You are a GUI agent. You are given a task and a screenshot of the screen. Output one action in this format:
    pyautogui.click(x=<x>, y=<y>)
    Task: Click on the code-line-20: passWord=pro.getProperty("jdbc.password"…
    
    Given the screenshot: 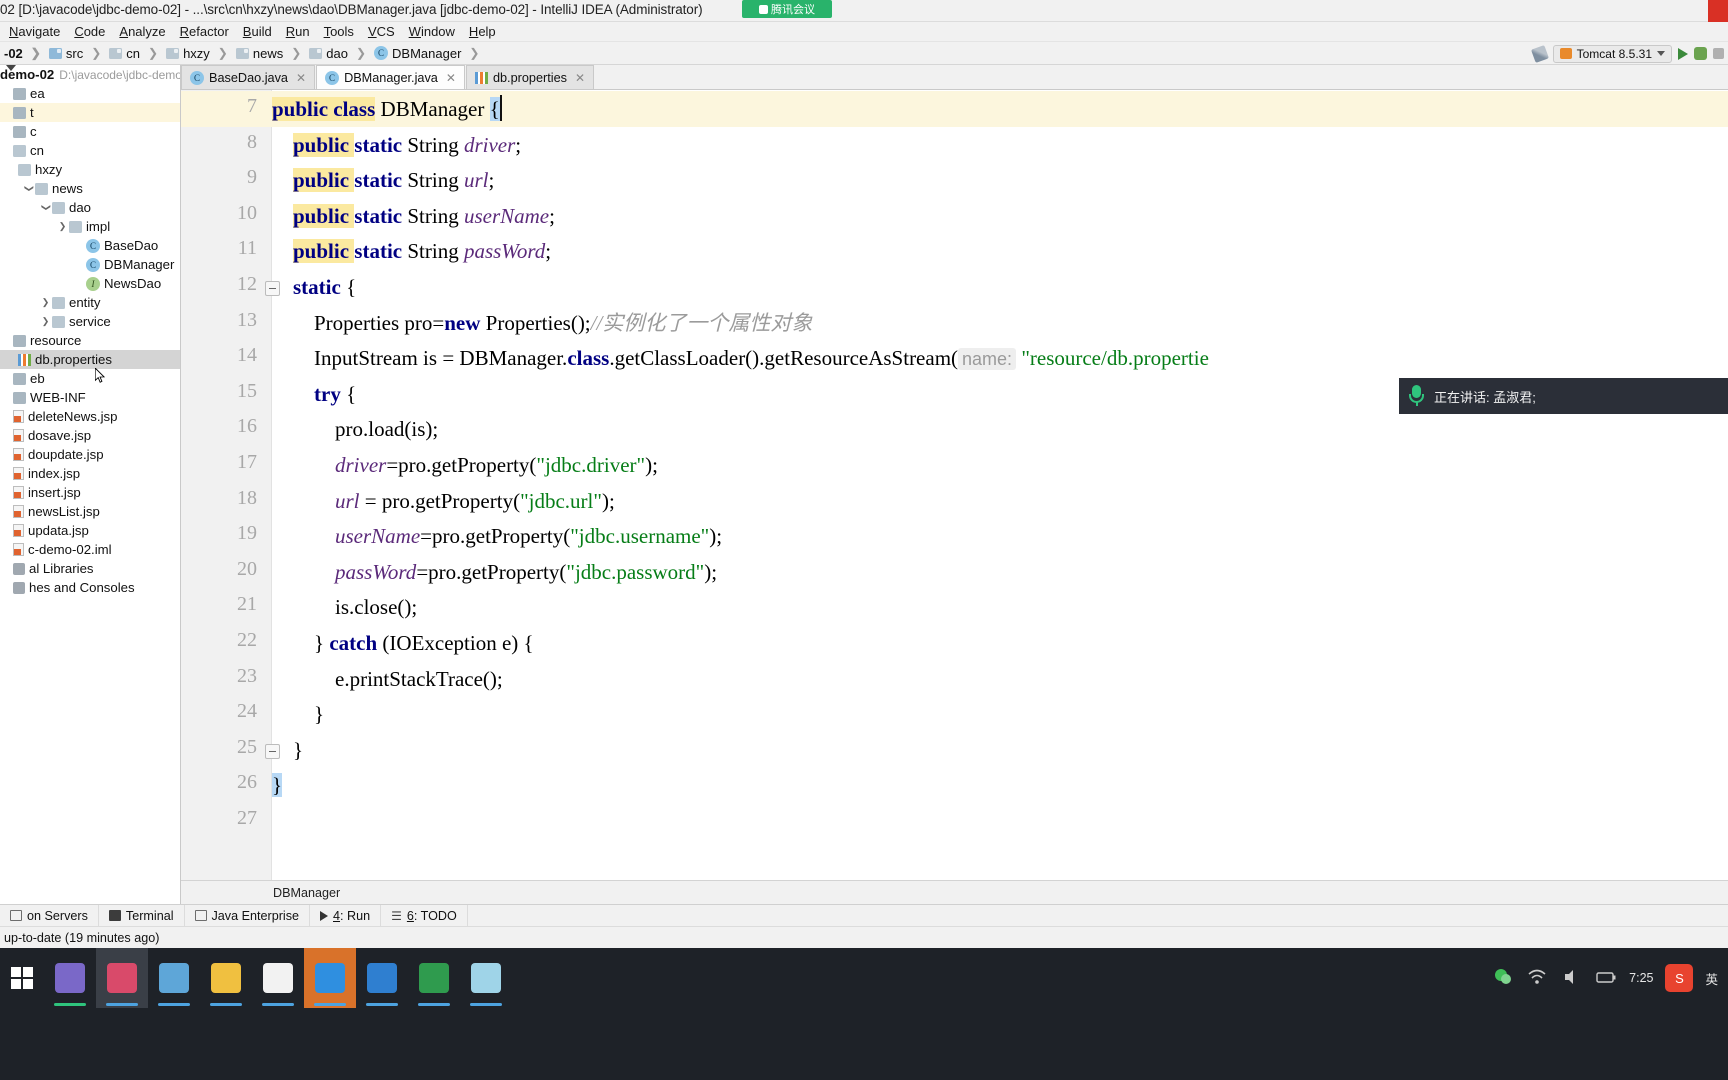 What is the action you would take?
    pyautogui.click(x=1000, y=572)
    